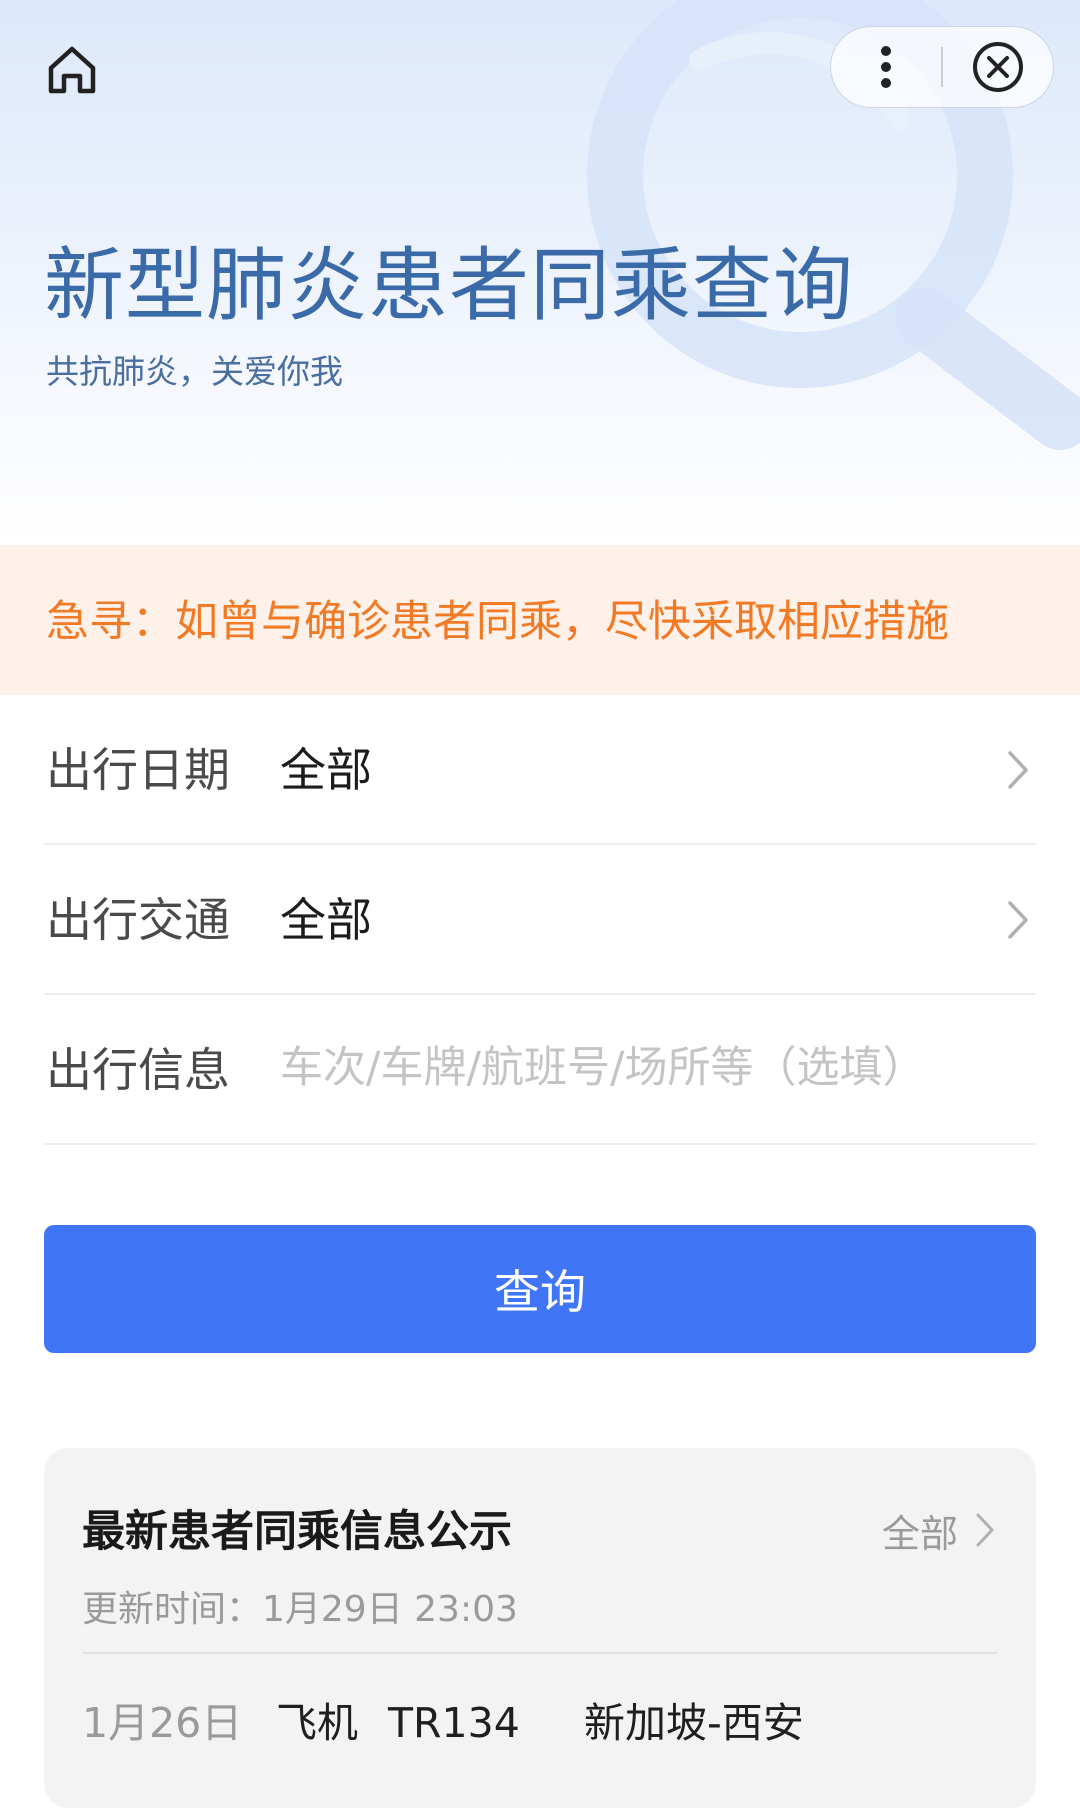 This screenshot has height=1808, width=1080. I want to click on view-all-link: 全部, so click(939, 1530).